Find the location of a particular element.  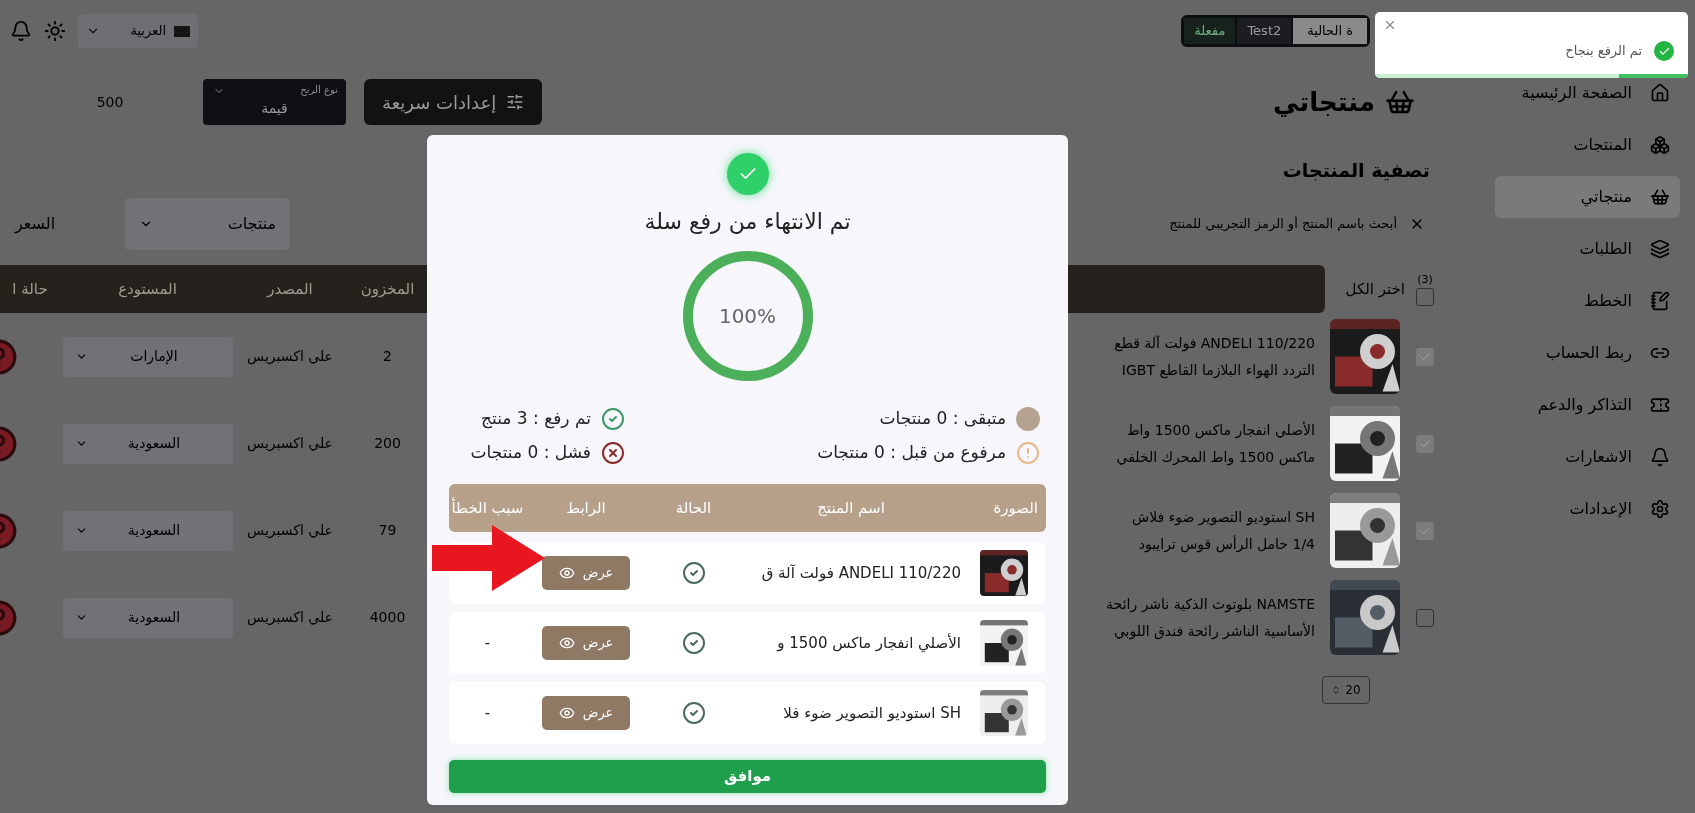

language-select: العربية is located at coordinates (138, 31).